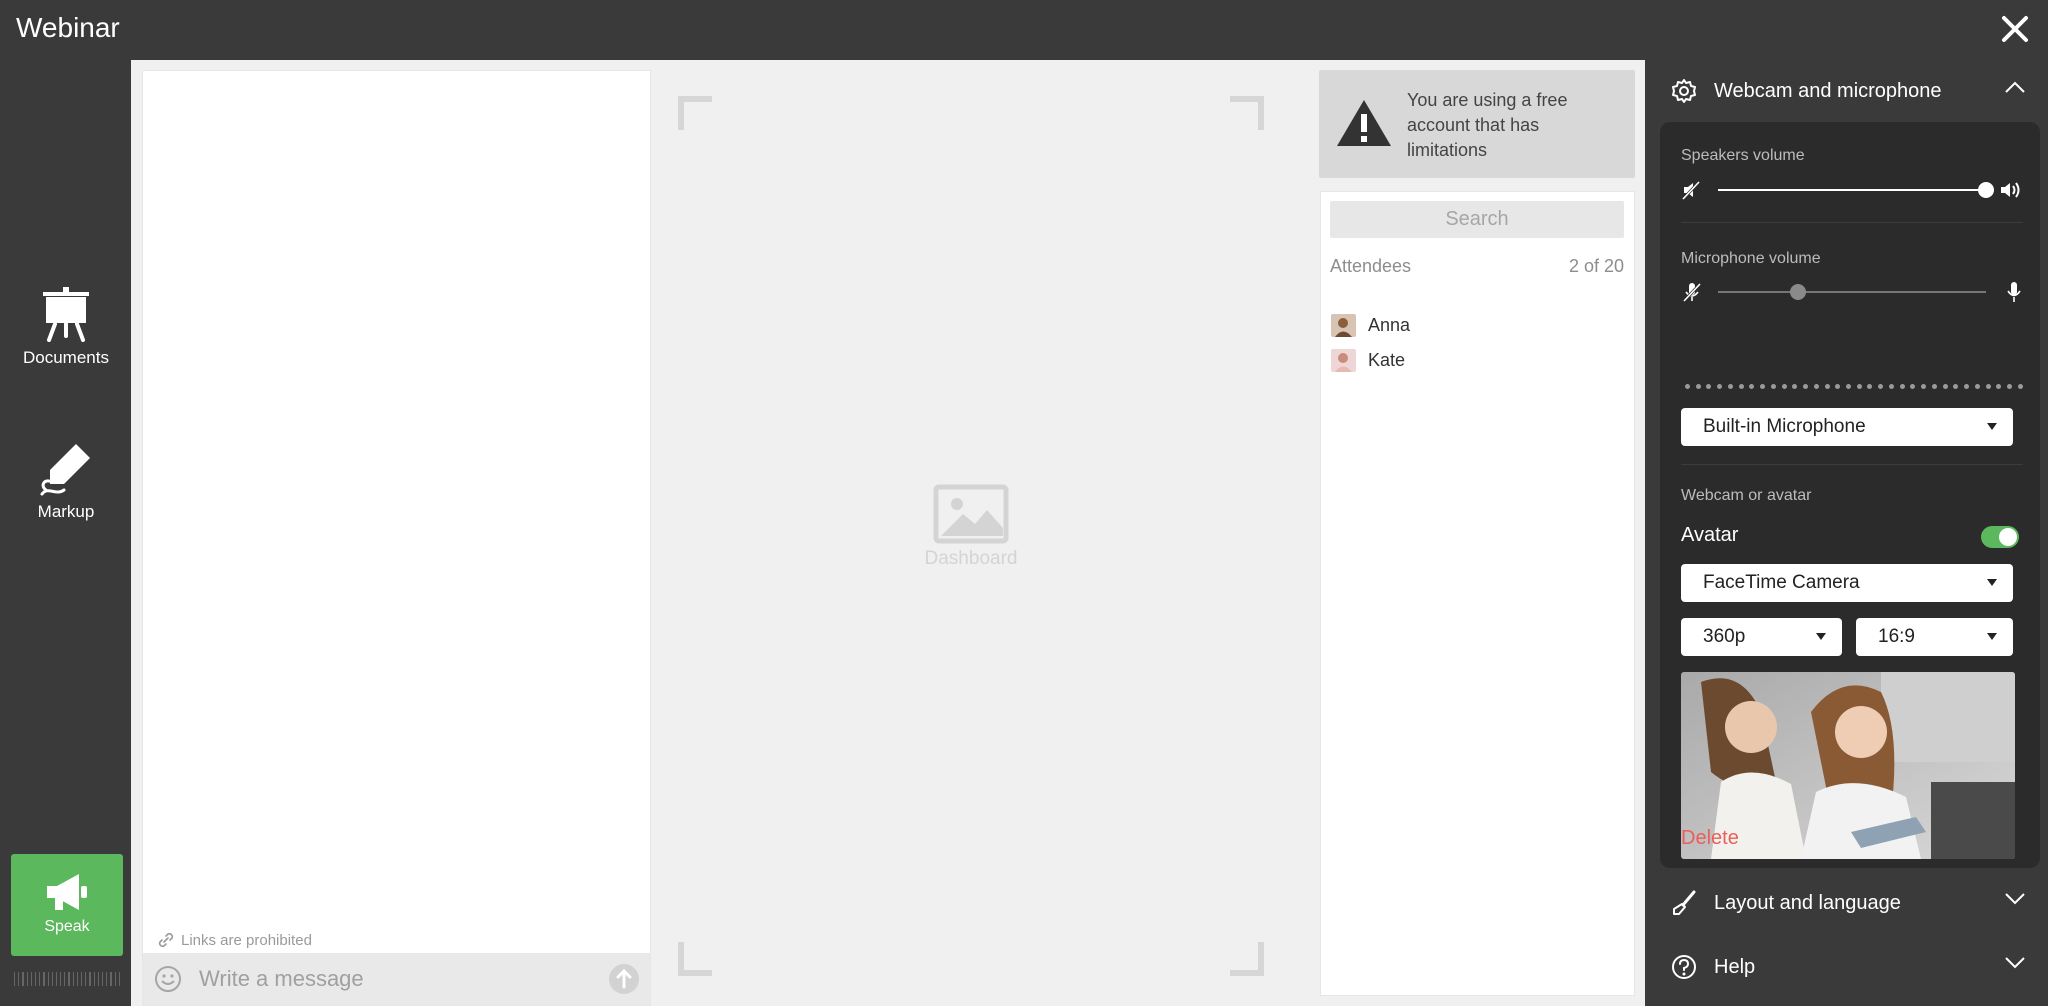 This screenshot has height=1006, width=2048. Describe the element at coordinates (166, 940) in the screenshot. I see `link-icon` at that location.